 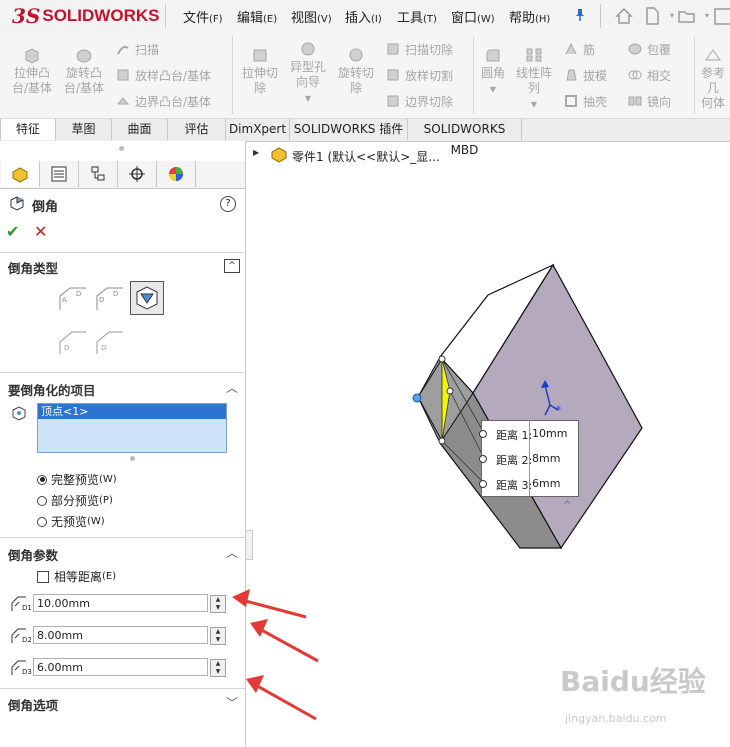 What do you see at coordinates (232, 387) in the screenshot?
I see `collapse-items-icon: ︿` at bounding box center [232, 387].